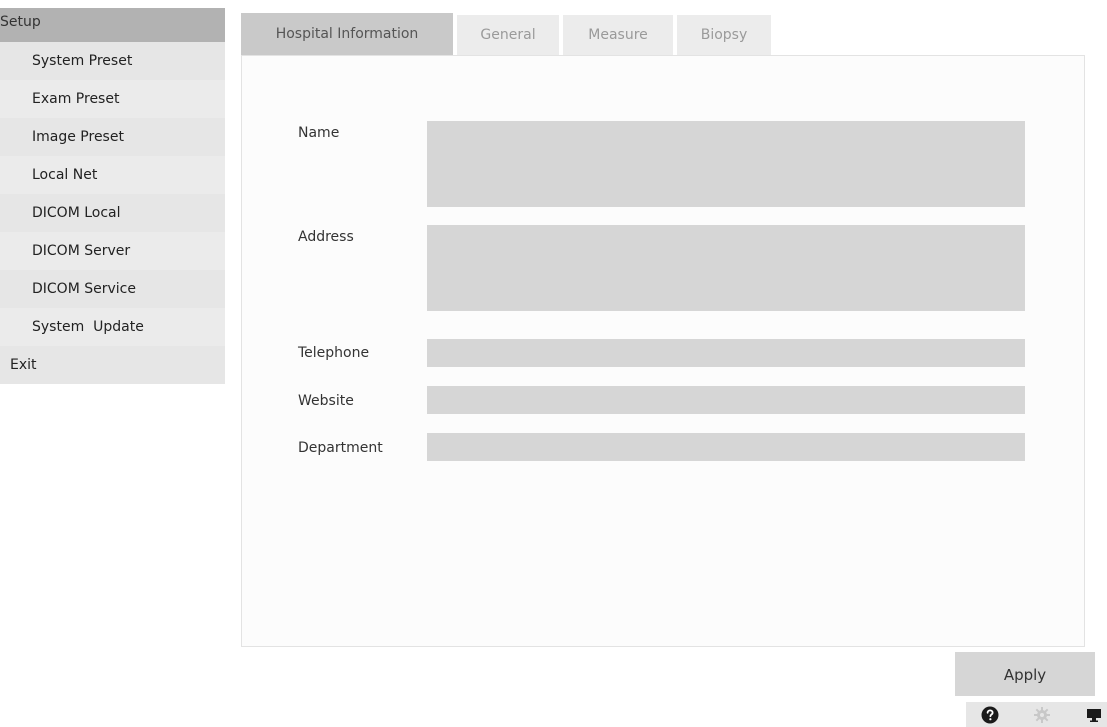 This screenshot has height=727, width=1107. I want to click on tab-biopsy: Biopsy, so click(724, 35).